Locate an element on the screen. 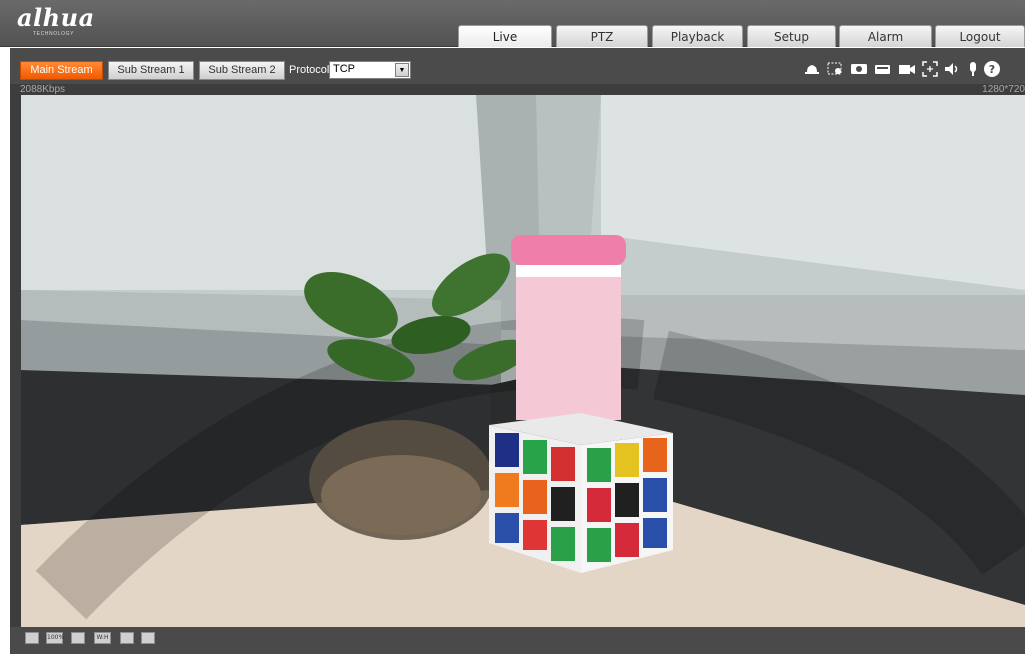  protocol-label: Protocol is located at coordinates (309, 70).